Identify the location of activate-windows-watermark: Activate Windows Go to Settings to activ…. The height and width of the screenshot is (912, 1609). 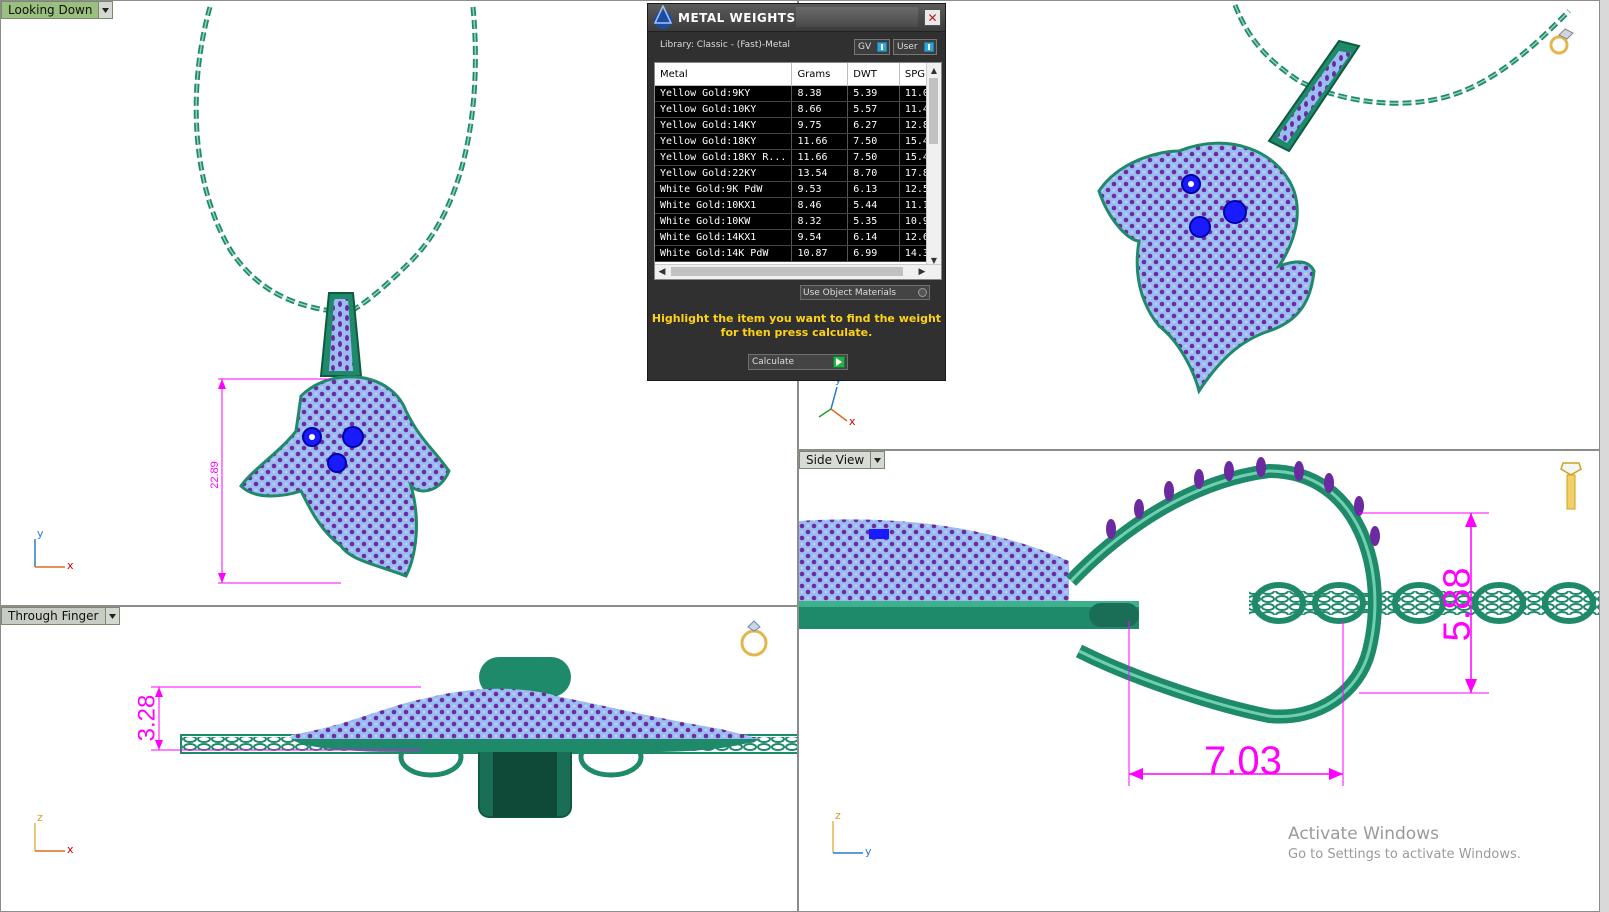
(1404, 843).